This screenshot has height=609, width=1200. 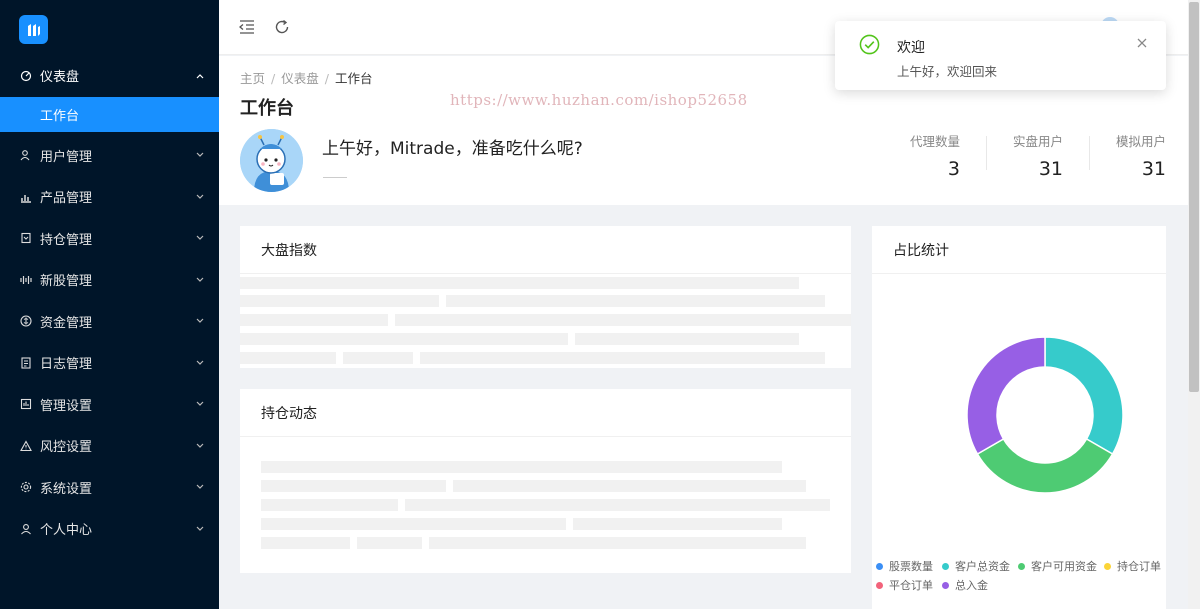 What do you see at coordinates (1064, 566) in the screenshot?
I see `legend-label: 客户可用资金` at bounding box center [1064, 566].